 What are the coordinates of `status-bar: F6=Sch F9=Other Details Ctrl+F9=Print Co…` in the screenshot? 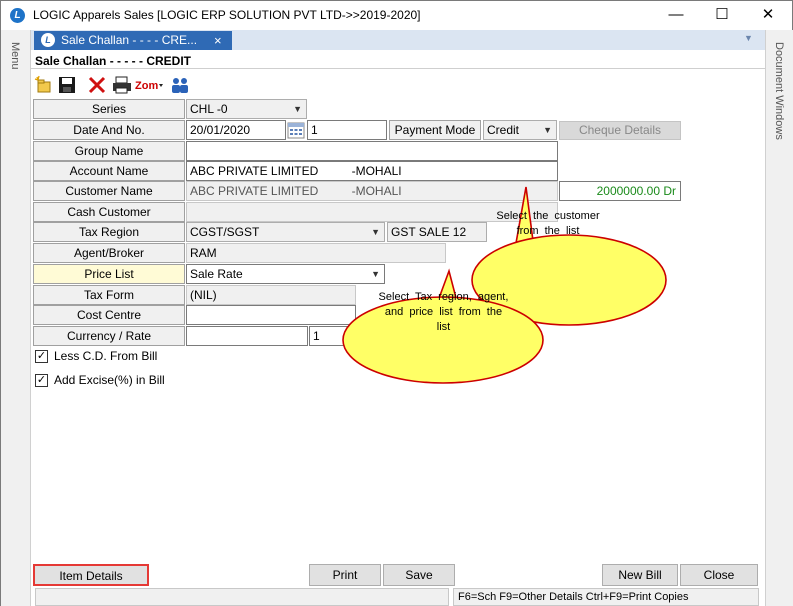 It's located at (397, 597).